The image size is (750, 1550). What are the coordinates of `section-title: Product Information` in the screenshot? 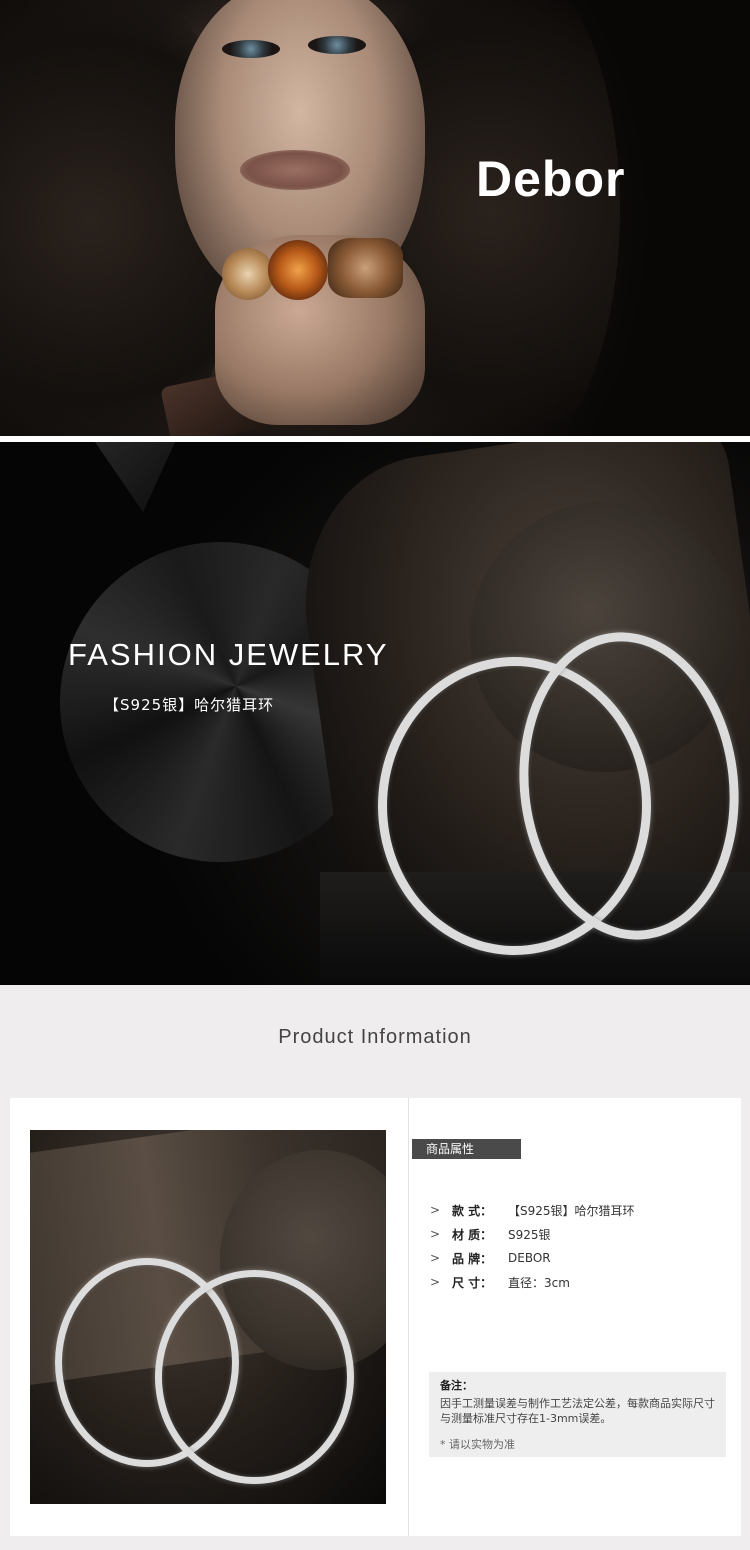 It's located at (375, 1037).